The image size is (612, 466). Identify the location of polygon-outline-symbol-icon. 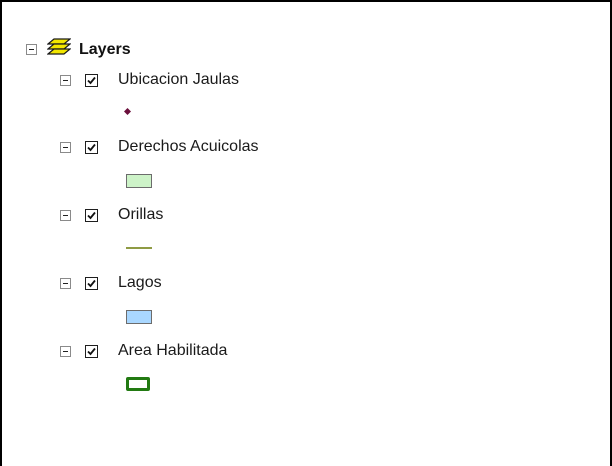
(138, 384).